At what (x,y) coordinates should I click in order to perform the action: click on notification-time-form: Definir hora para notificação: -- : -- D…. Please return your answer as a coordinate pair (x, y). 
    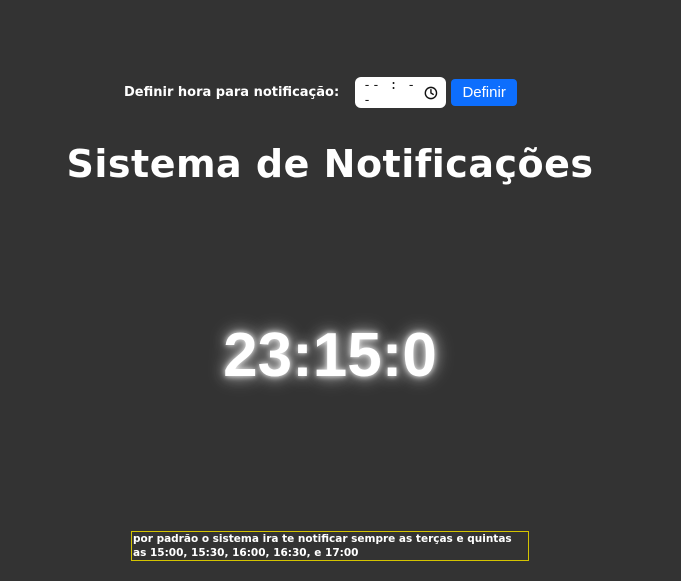
    Looking at the image, I should click on (321, 92).